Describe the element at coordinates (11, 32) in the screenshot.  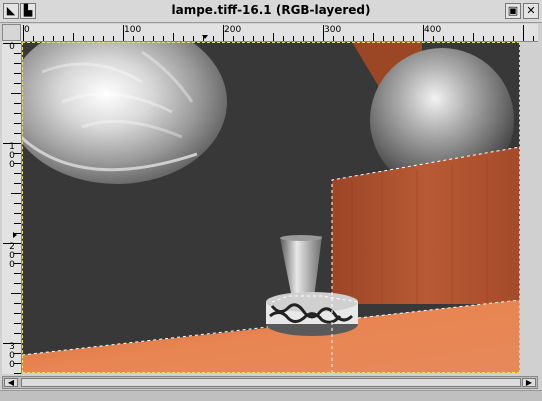
I see `ruler-corner-button` at that location.